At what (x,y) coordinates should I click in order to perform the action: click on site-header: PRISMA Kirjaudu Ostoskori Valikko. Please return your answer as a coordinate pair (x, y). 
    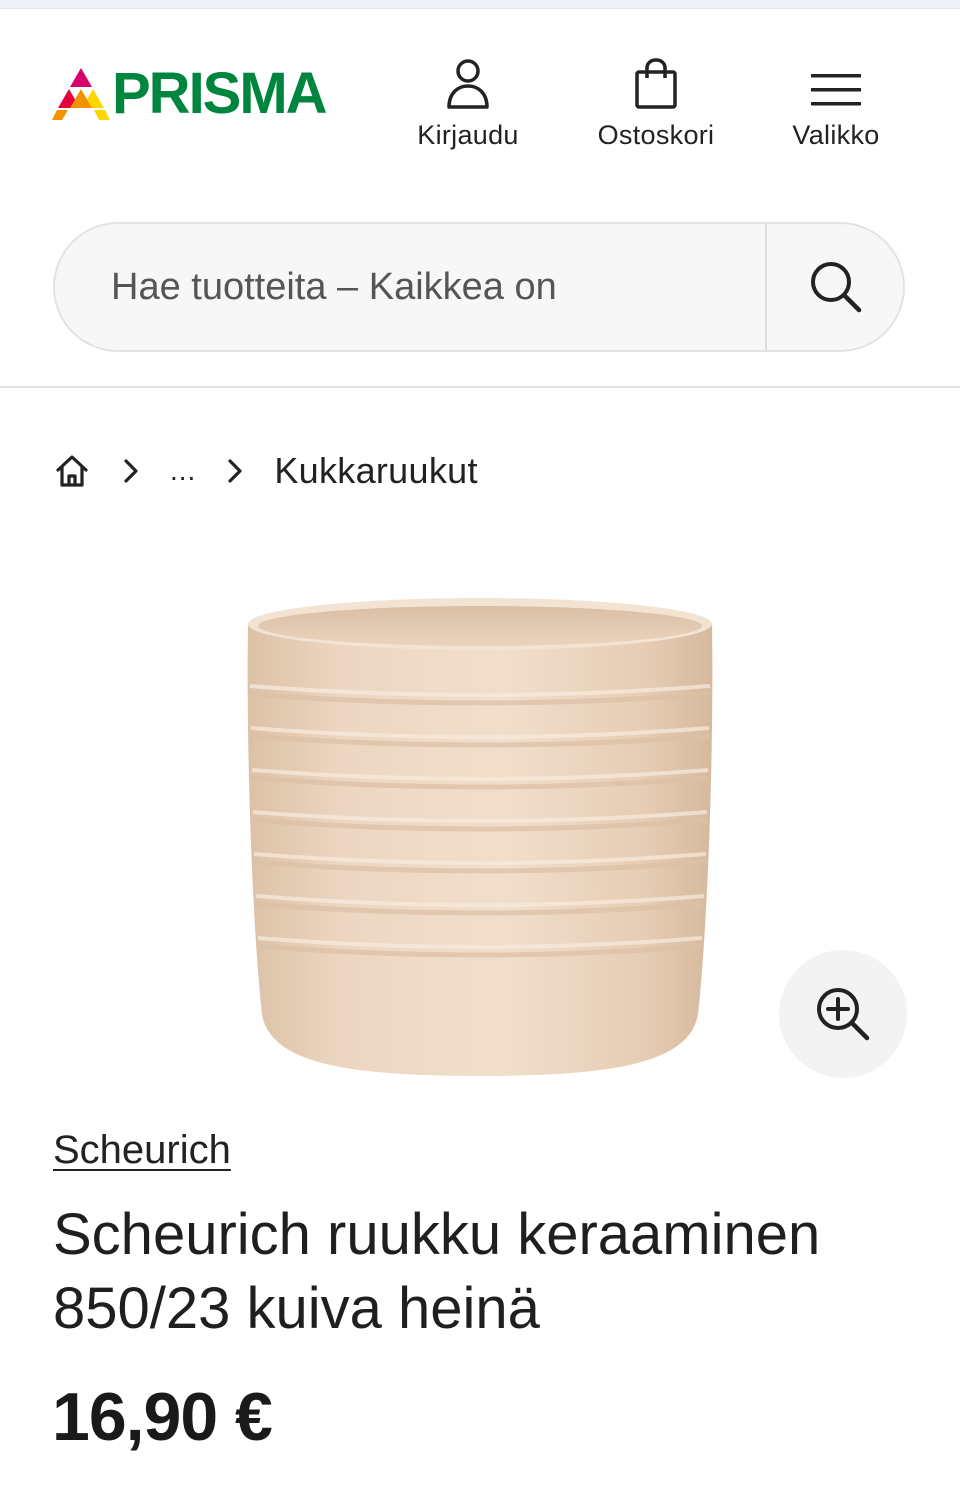
    Looking at the image, I should click on (480, 99).